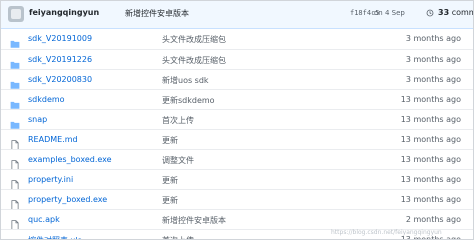 The image size is (474, 240). I want to click on file-commit-message-link: 新增uos sdk, so click(185, 80).